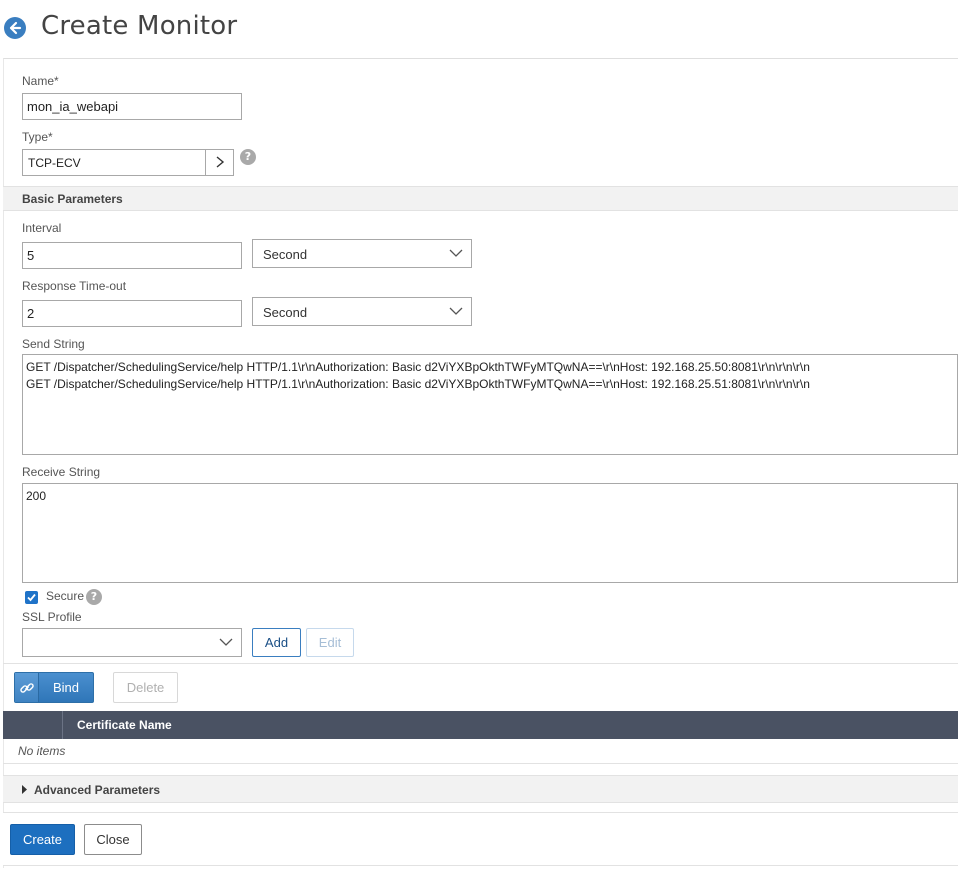  Describe the element at coordinates (248, 157) in the screenshot. I see `type-help-icon: ?` at that location.